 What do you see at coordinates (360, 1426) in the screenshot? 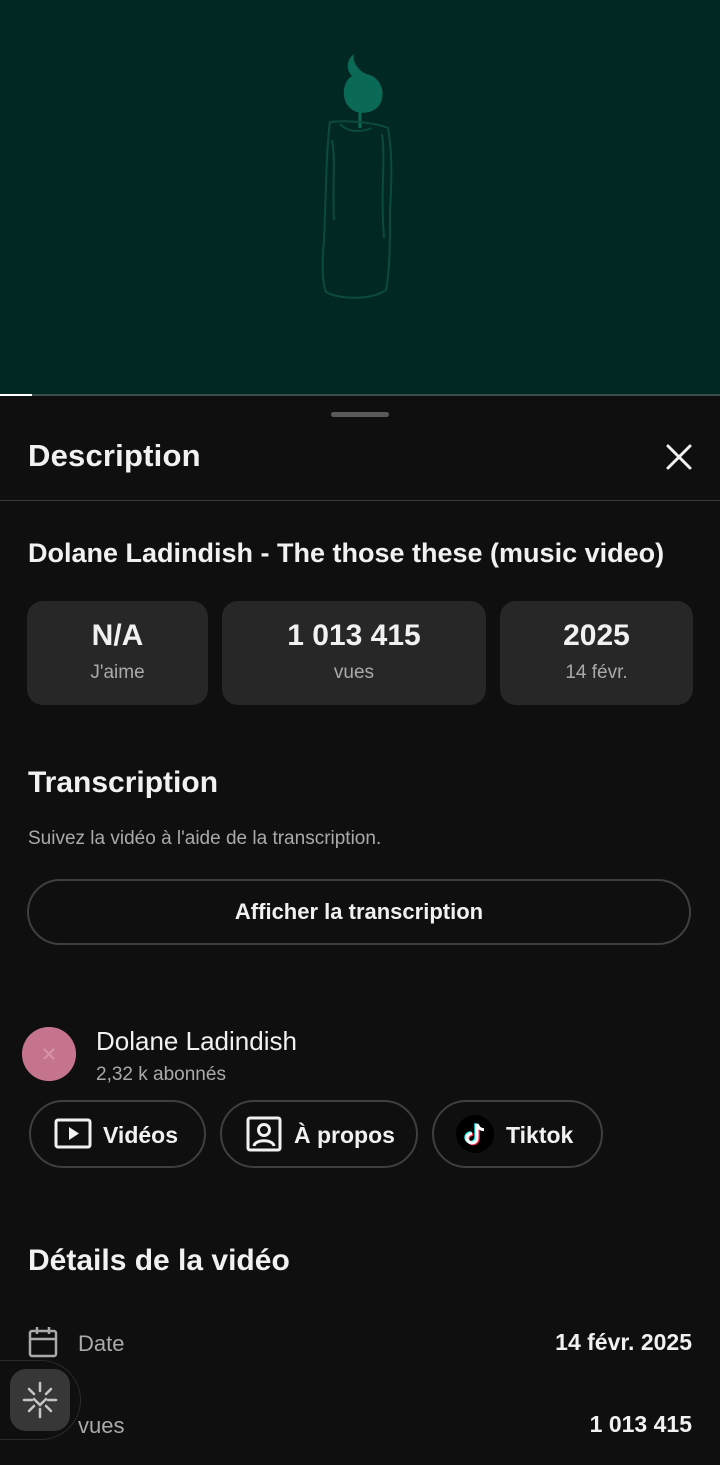
I see `detail-row-views: vues 1 013 415` at bounding box center [360, 1426].